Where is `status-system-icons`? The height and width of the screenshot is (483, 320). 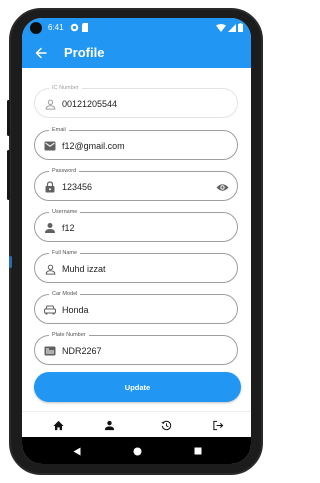
status-system-icons is located at coordinates (229, 27).